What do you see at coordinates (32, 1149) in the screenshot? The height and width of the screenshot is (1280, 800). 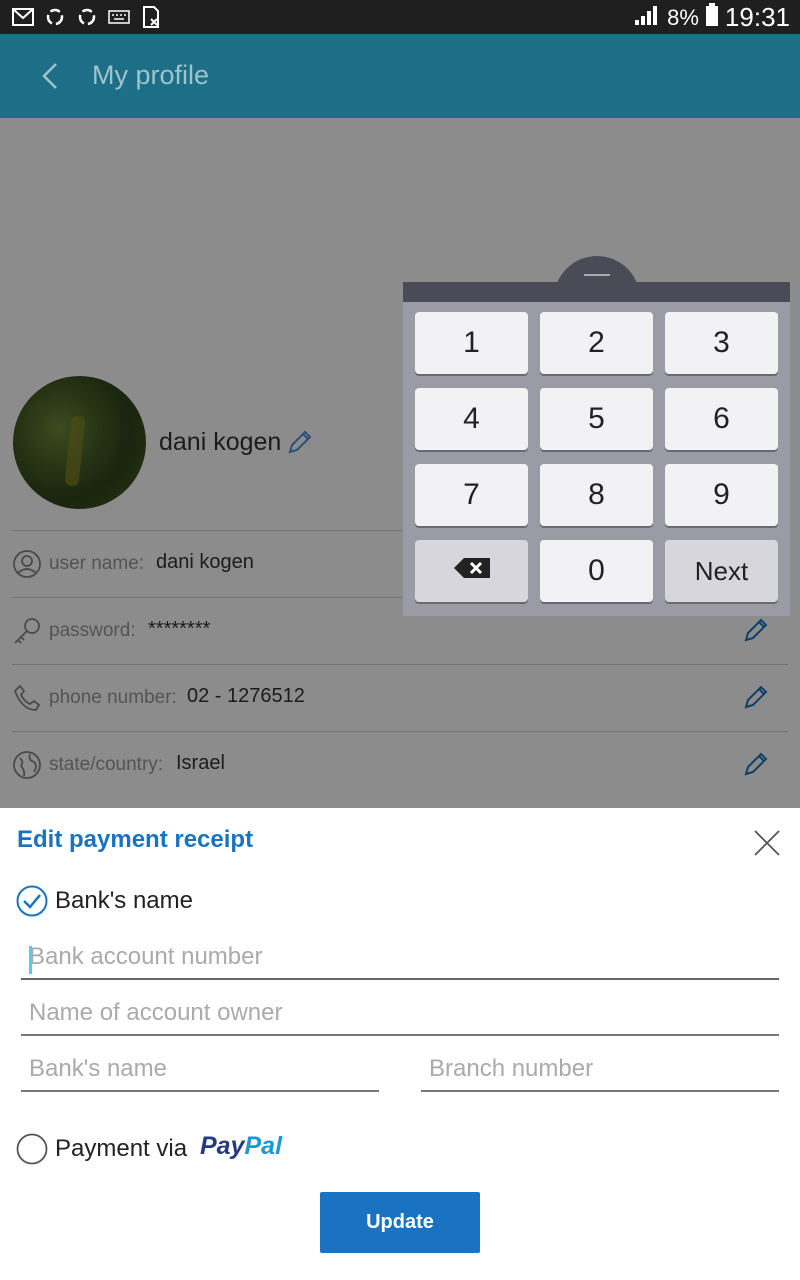 I see `paypal-option-radio` at bounding box center [32, 1149].